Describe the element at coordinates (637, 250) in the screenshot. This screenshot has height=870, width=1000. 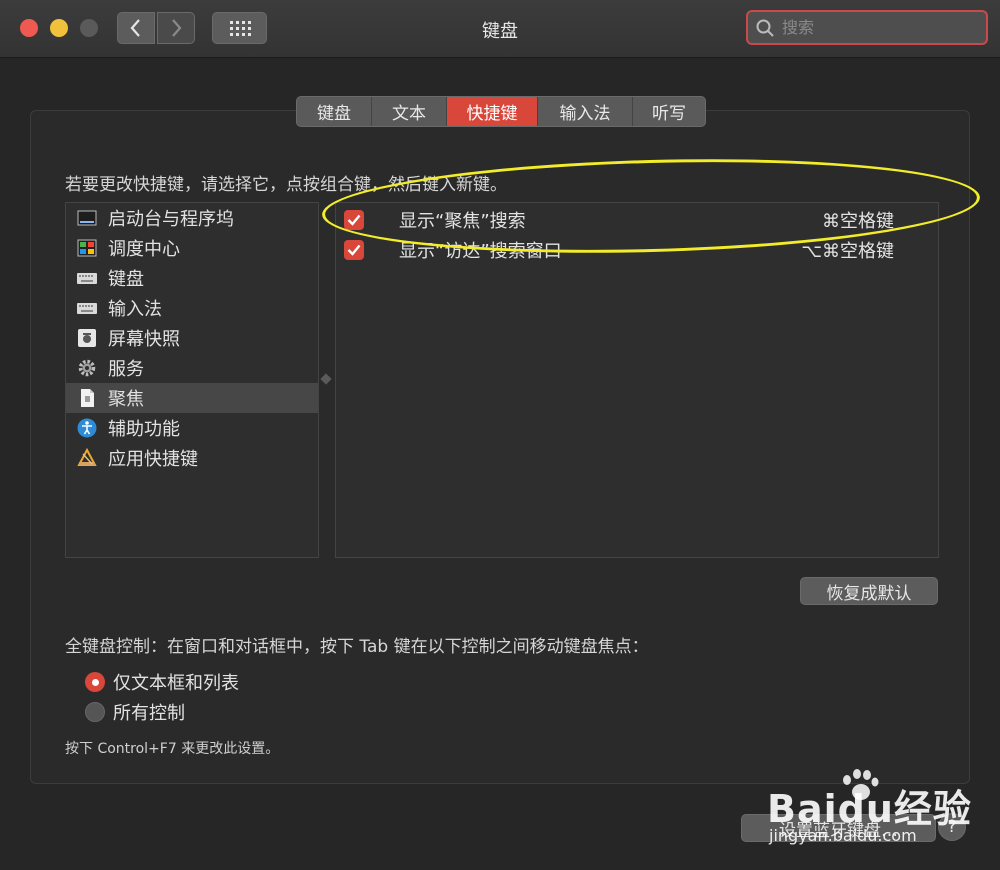
I see `shortcut-row: 显示“访达”搜索窗口 ⌥⌘空格键` at that location.